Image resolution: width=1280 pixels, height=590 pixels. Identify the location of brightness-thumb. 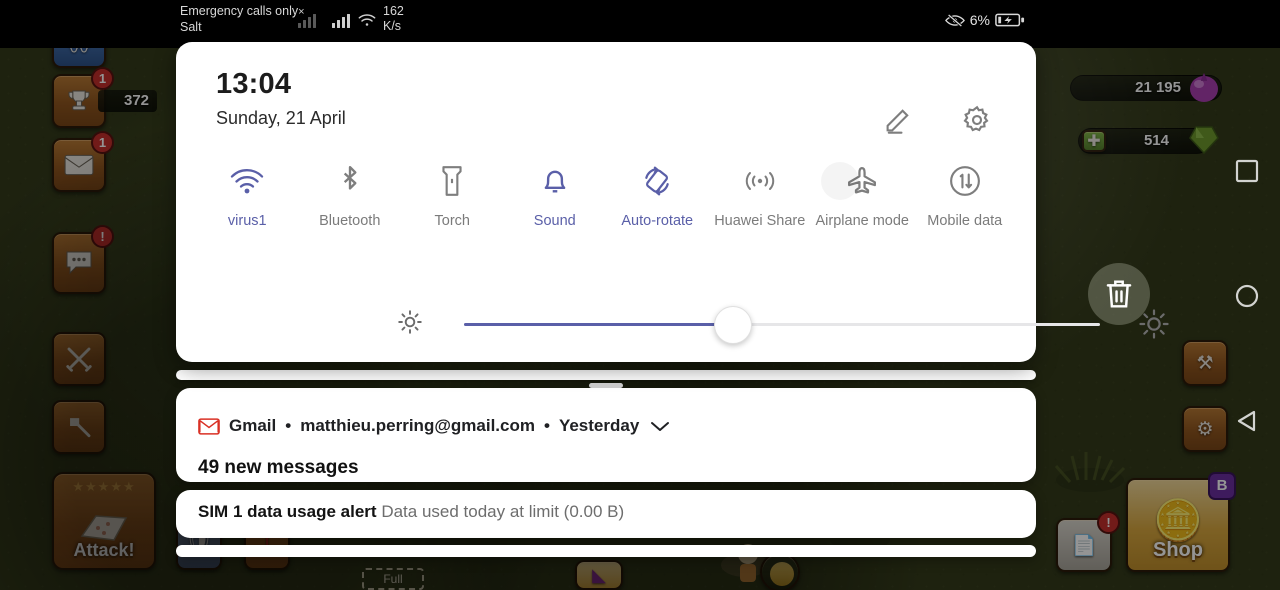
(733, 325).